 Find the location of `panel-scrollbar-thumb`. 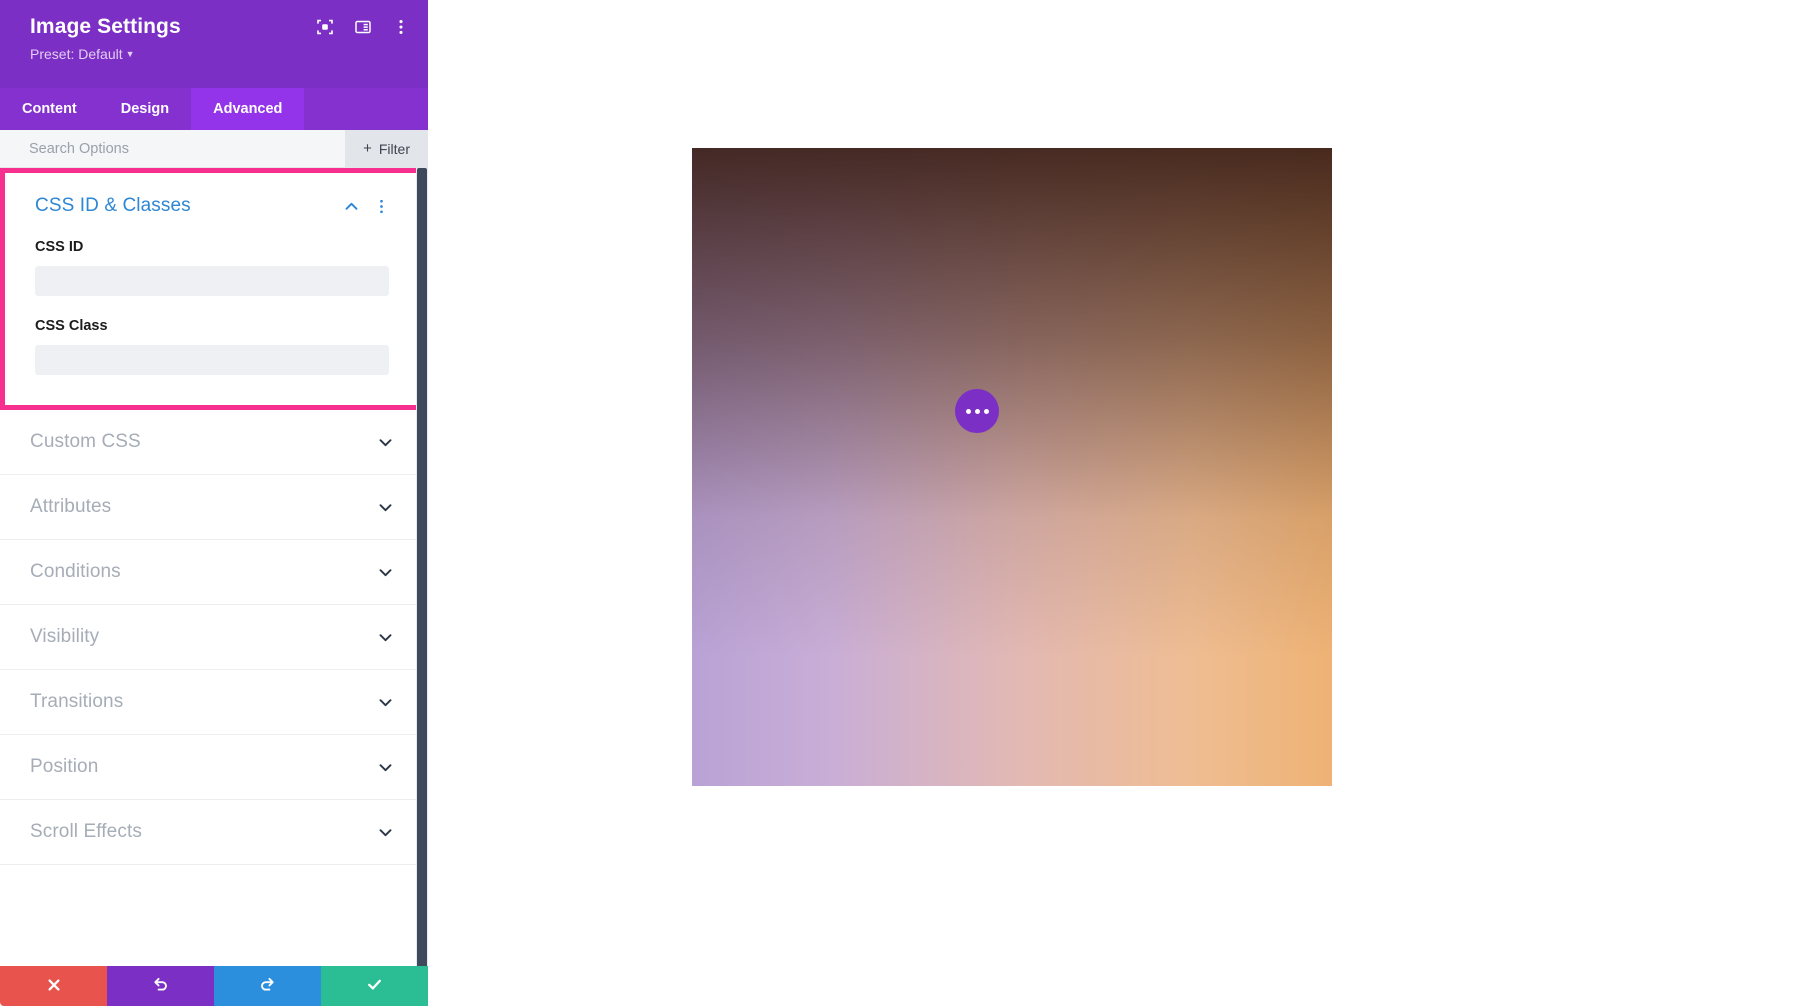

panel-scrollbar-thumb is located at coordinates (422, 567).